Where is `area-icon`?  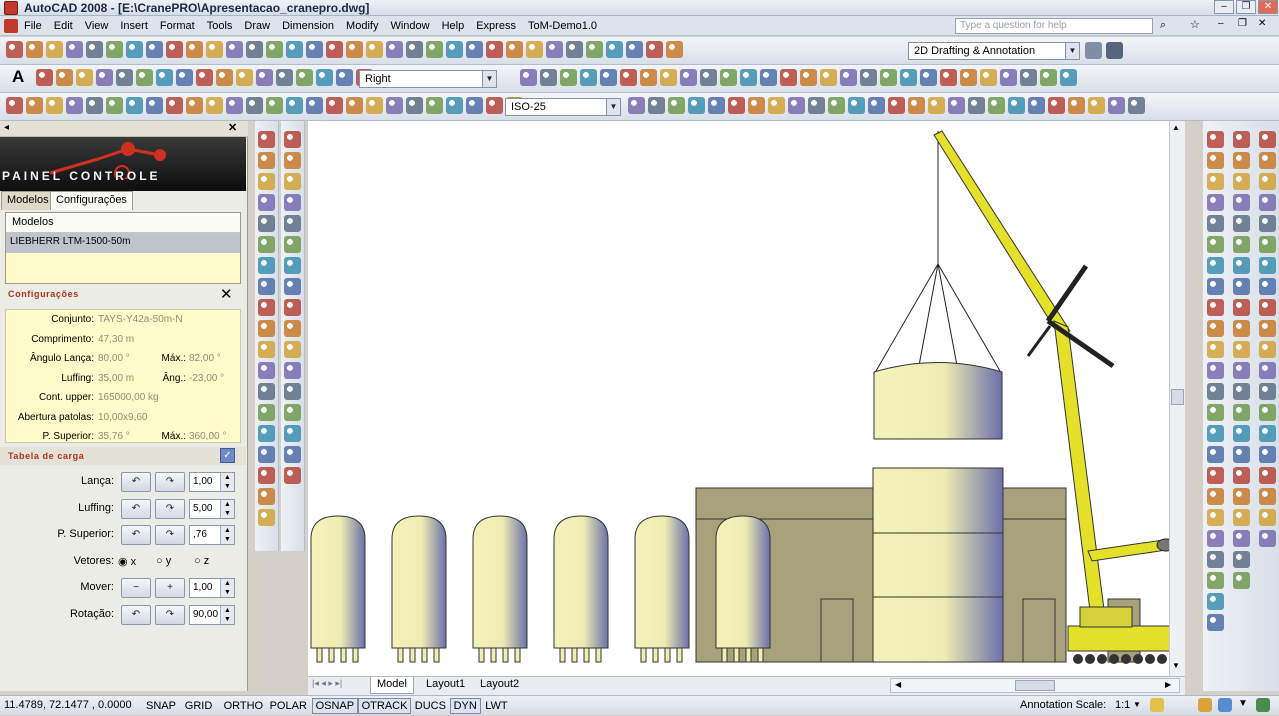
area-icon is located at coordinates (1241, 517).